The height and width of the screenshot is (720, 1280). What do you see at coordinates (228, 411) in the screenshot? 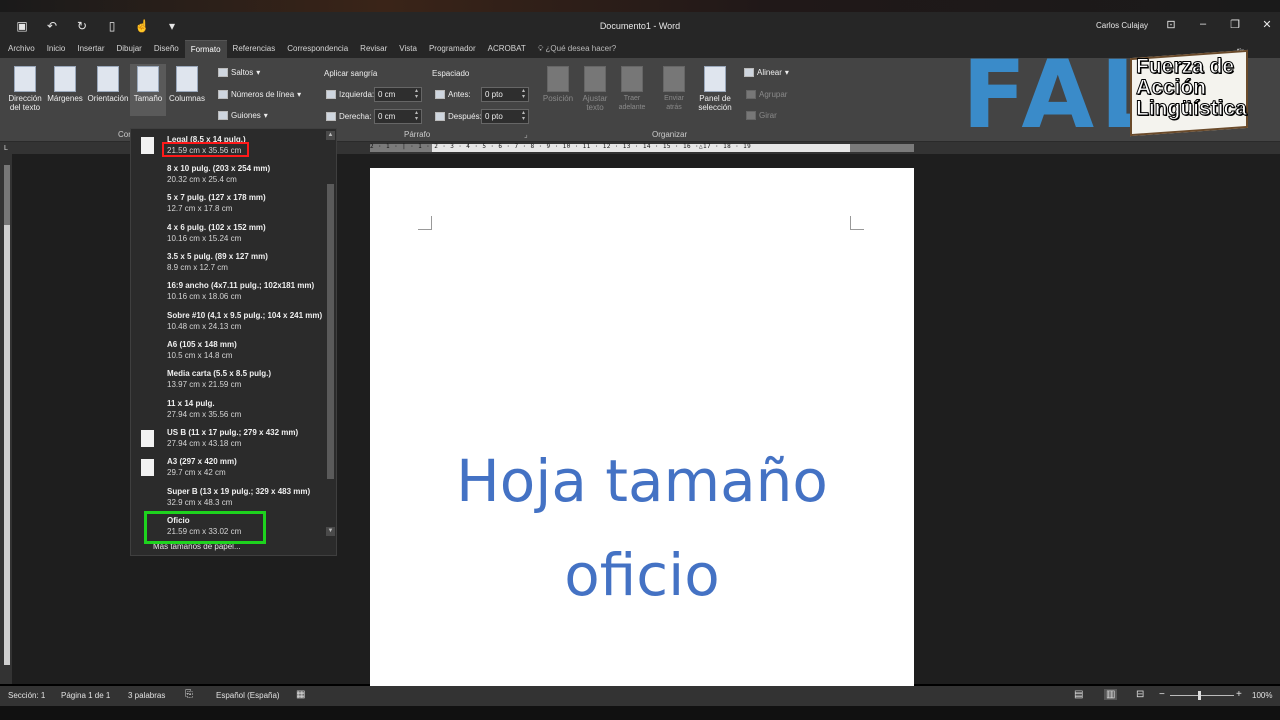
I see `paper-size-option: 11 x 14 pulg. 27.94 cm x 35.56 cm` at bounding box center [228, 411].